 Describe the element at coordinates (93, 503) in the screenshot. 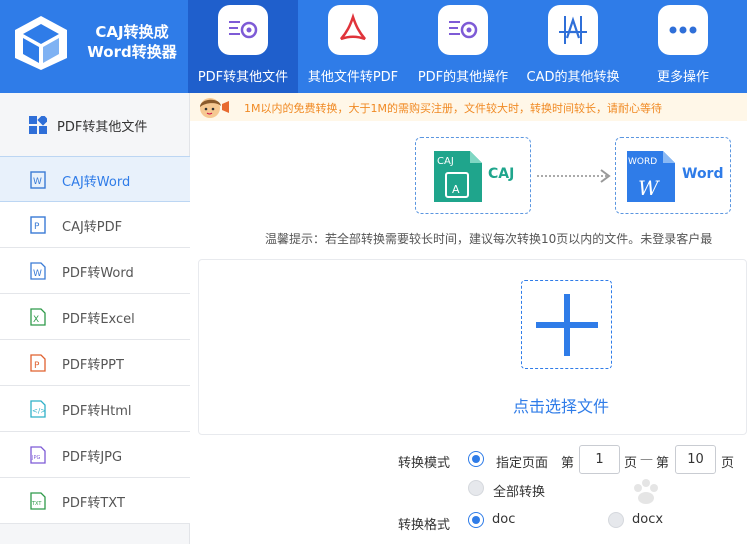

I see `sidebar-item-label: PDF转TXT` at that location.